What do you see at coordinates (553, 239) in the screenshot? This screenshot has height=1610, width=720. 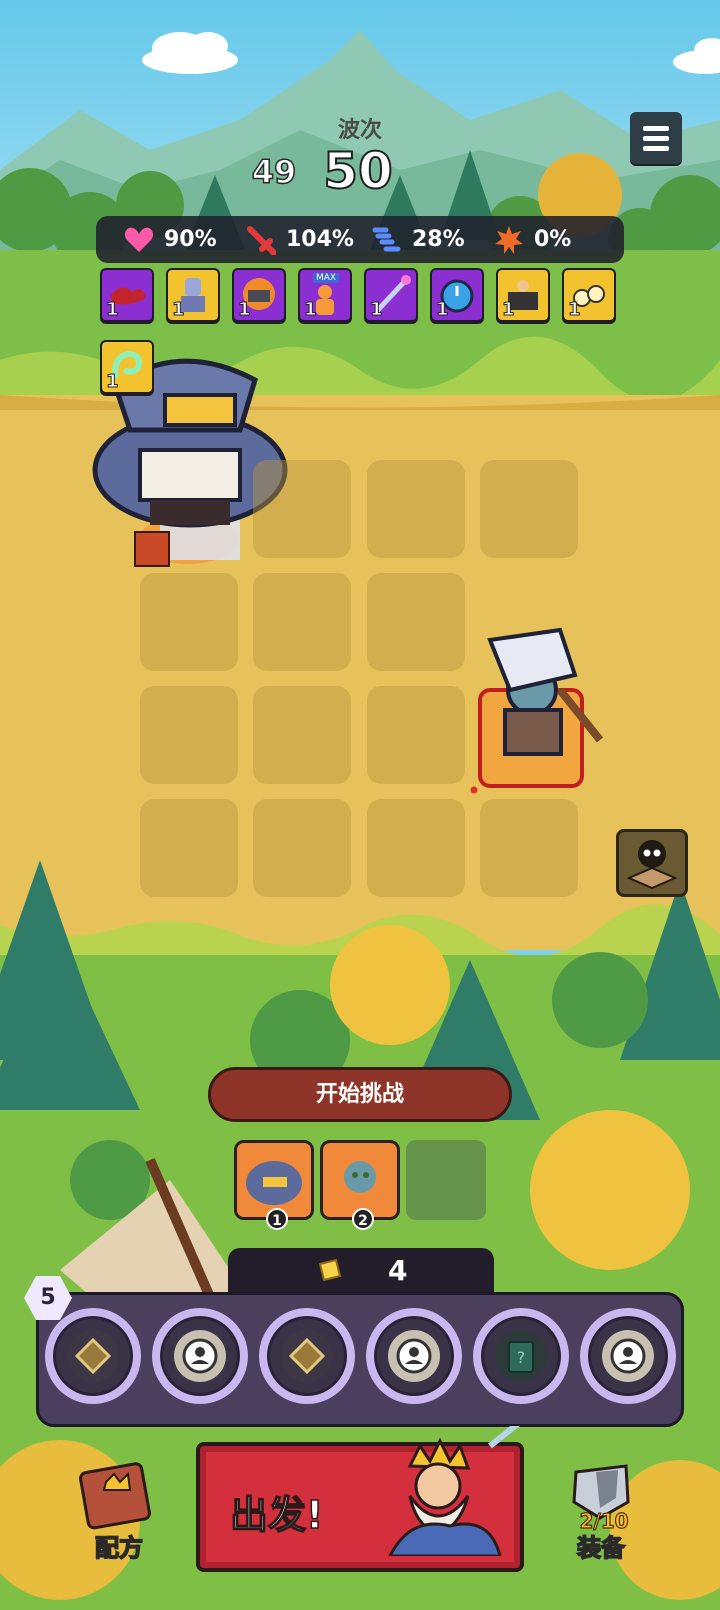 I see `stat-crit-value: 0%` at bounding box center [553, 239].